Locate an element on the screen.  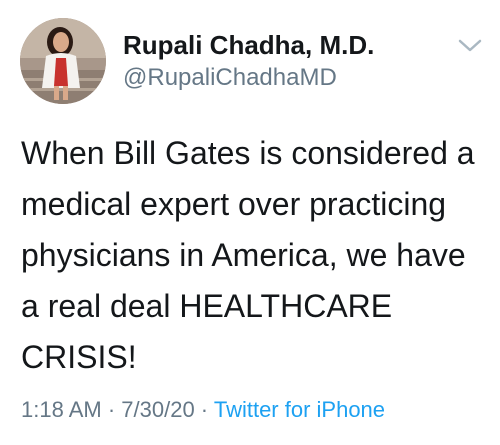
tweet-time: 1:18 AM is located at coordinates (61, 409).